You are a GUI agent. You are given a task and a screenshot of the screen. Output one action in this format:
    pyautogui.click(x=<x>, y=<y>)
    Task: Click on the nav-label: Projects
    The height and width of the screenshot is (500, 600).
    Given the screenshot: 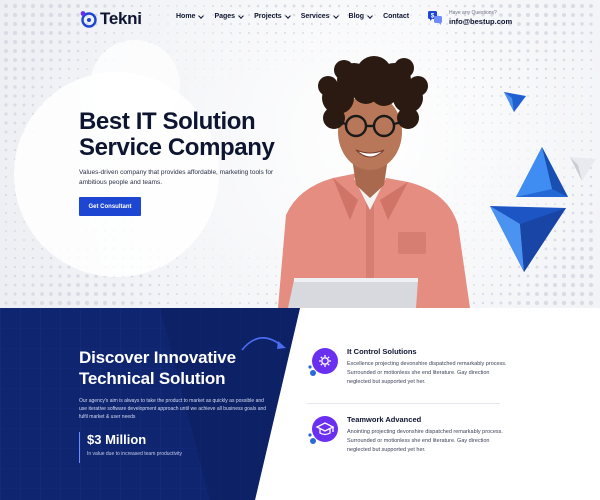 What is the action you would take?
    pyautogui.click(x=268, y=16)
    